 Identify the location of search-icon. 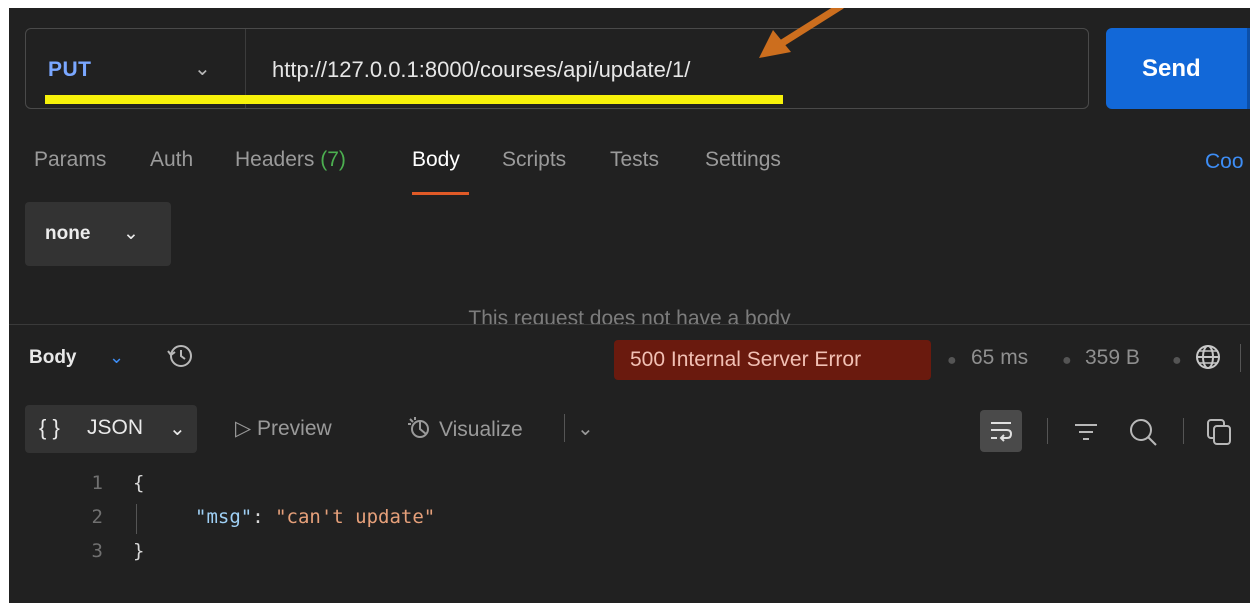
(1143, 432).